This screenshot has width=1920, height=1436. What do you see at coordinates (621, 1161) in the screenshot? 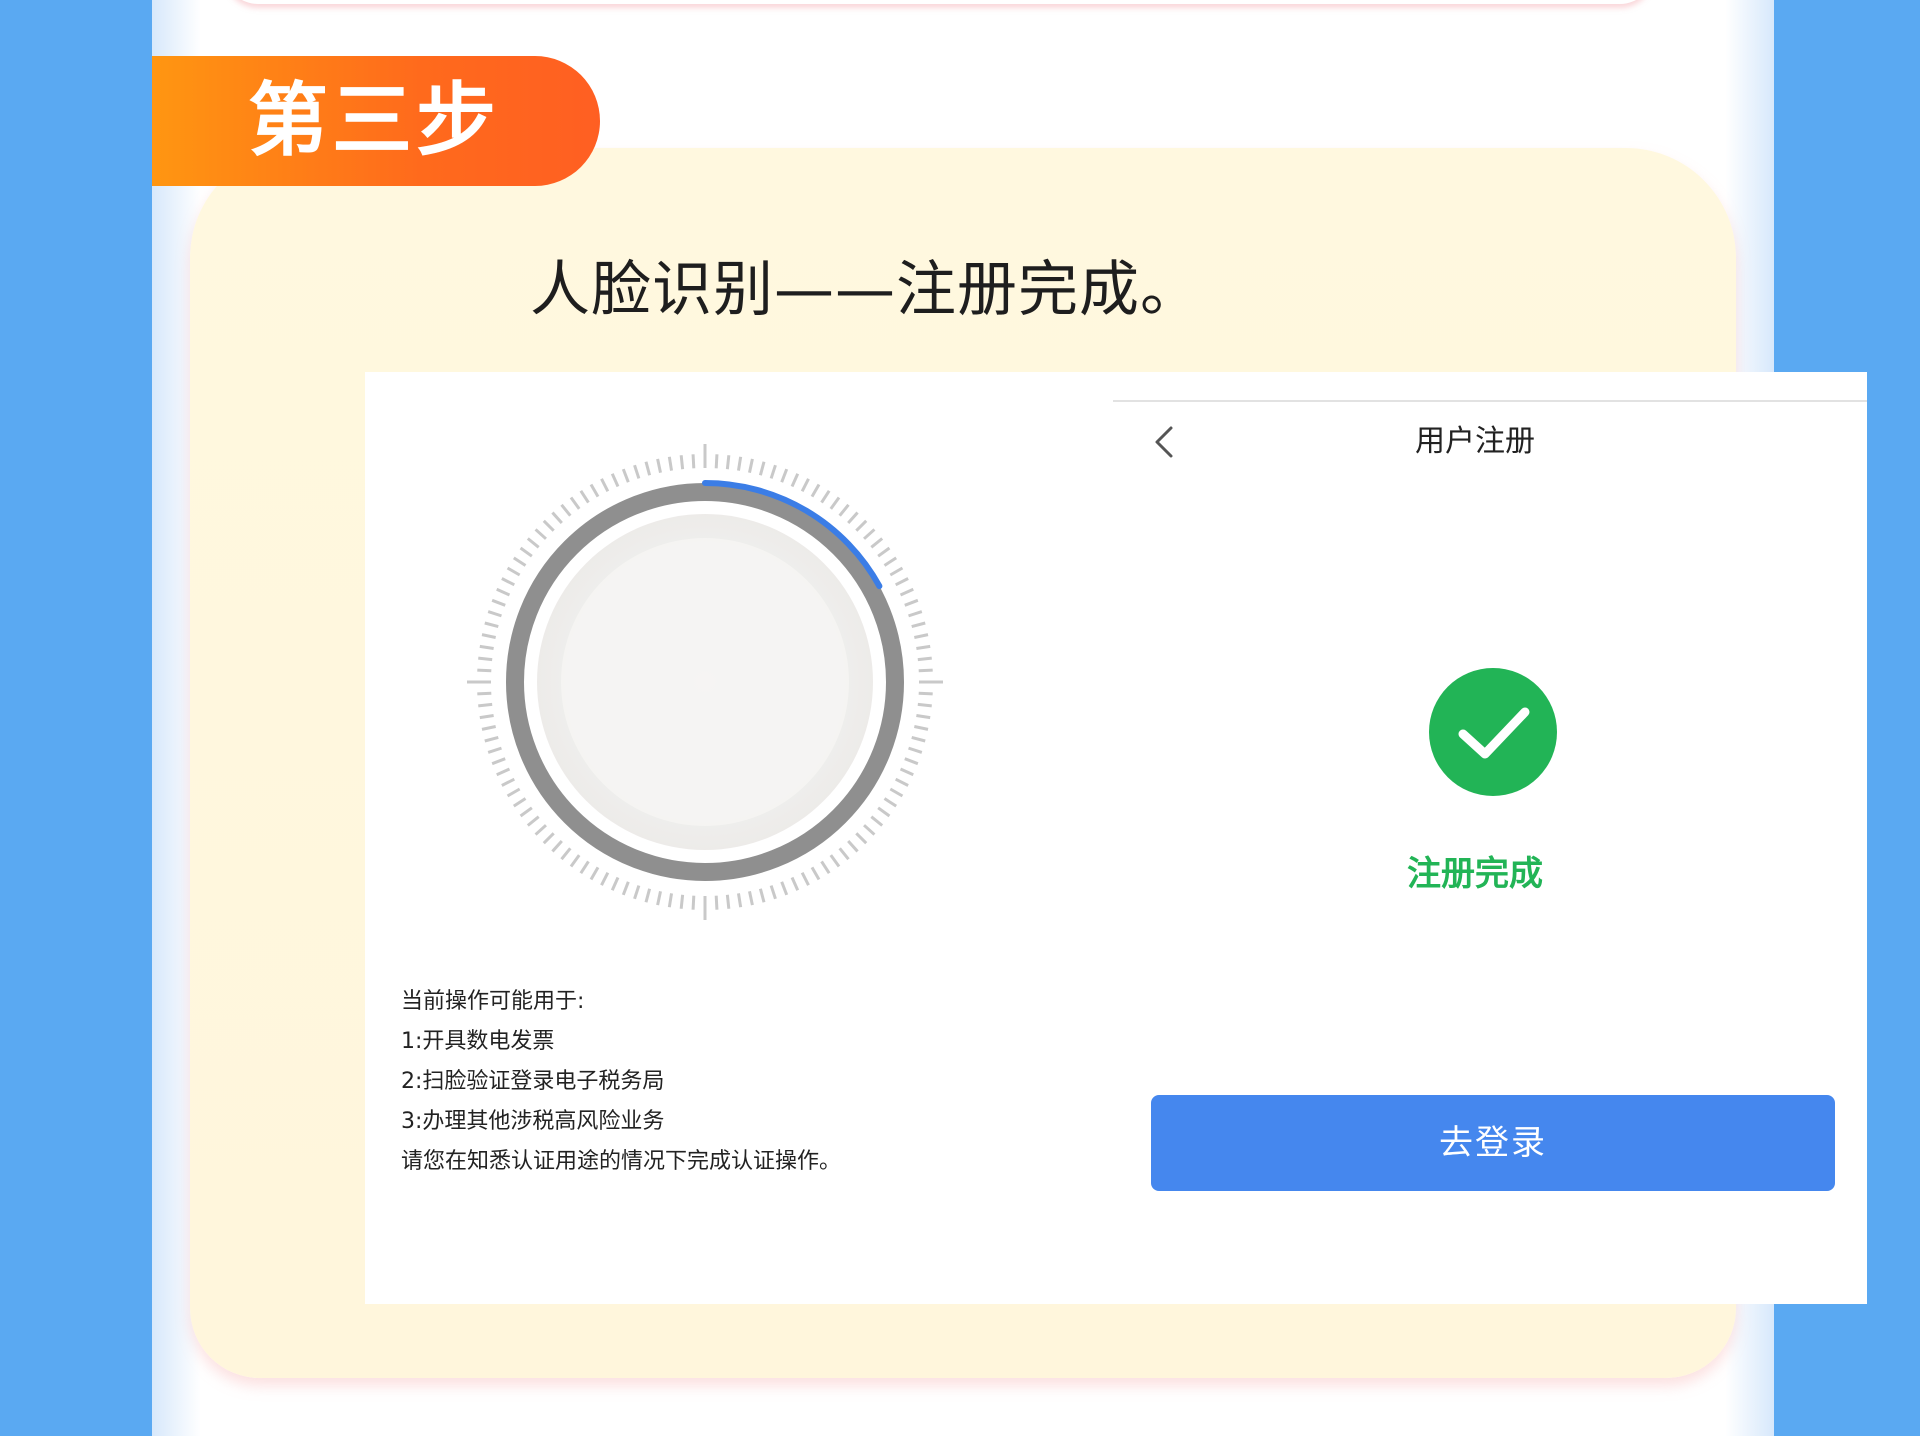
I see `notes-line: 请您在知悉认证用途的情况下完成认证操作。` at bounding box center [621, 1161].